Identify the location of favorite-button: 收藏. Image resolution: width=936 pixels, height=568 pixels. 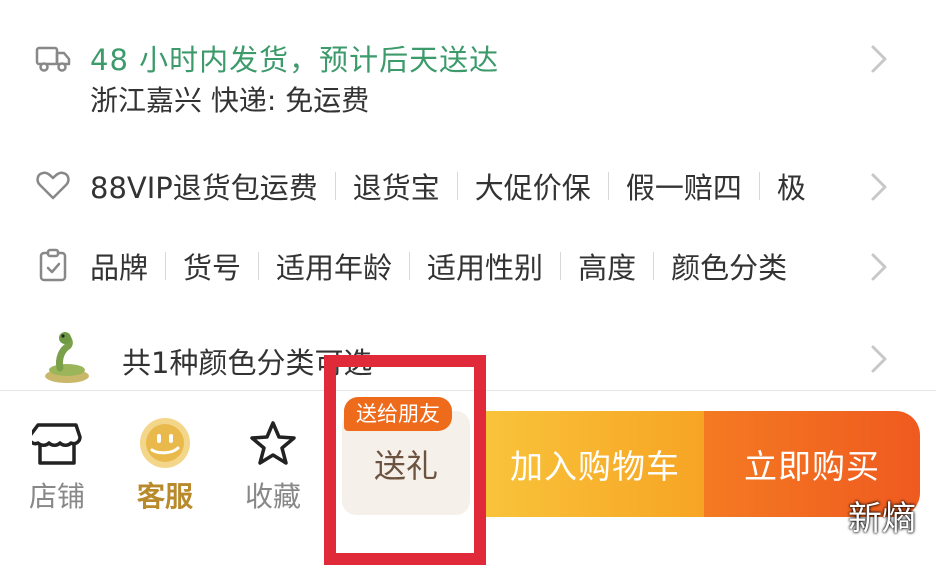
(273, 465).